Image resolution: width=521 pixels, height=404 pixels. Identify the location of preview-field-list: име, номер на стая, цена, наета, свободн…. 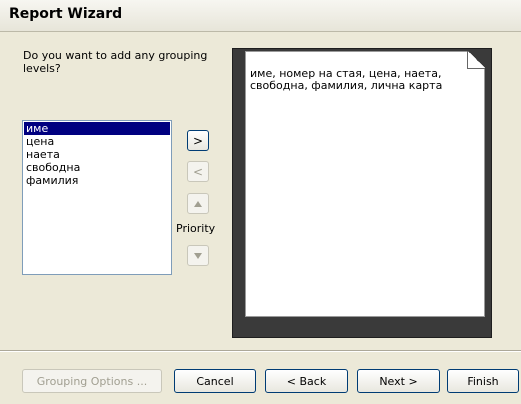
(346, 79).